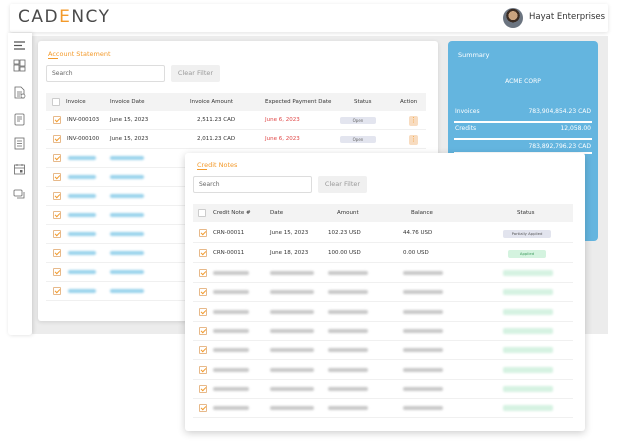  Describe the element at coordinates (527, 254) in the screenshot. I see `status-badge: Applied` at that location.